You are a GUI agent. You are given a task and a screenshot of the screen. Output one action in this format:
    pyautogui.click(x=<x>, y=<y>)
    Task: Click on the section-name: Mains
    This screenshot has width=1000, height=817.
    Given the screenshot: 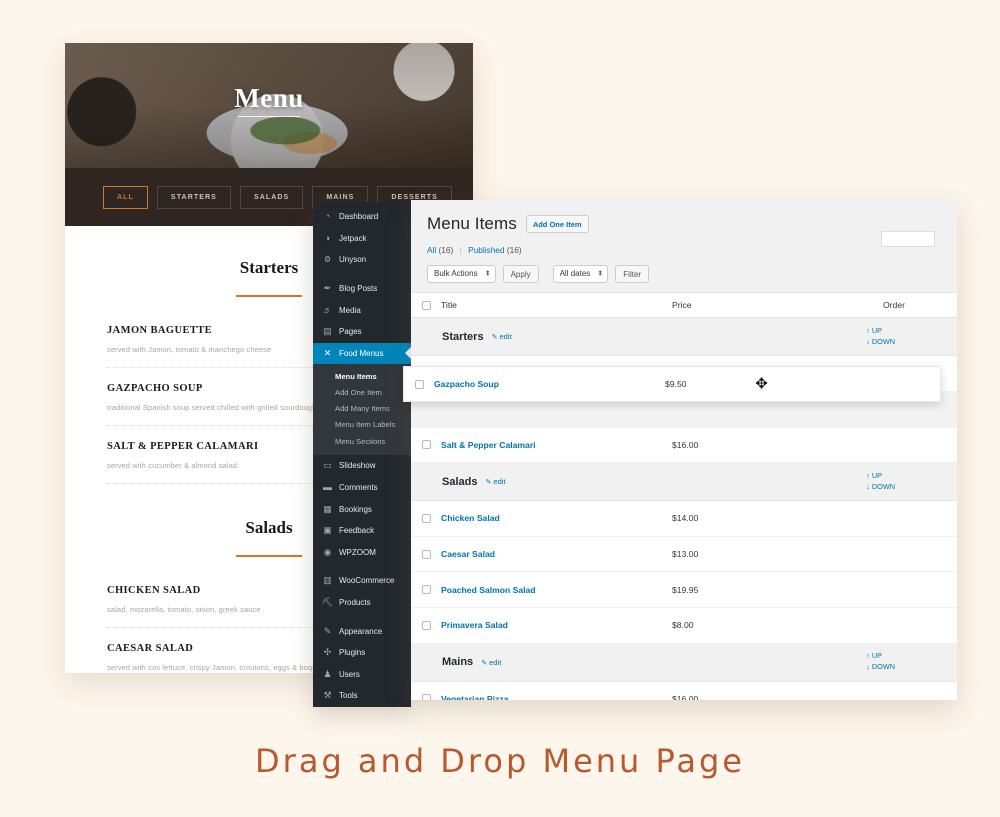 What is the action you would take?
    pyautogui.click(x=458, y=662)
    